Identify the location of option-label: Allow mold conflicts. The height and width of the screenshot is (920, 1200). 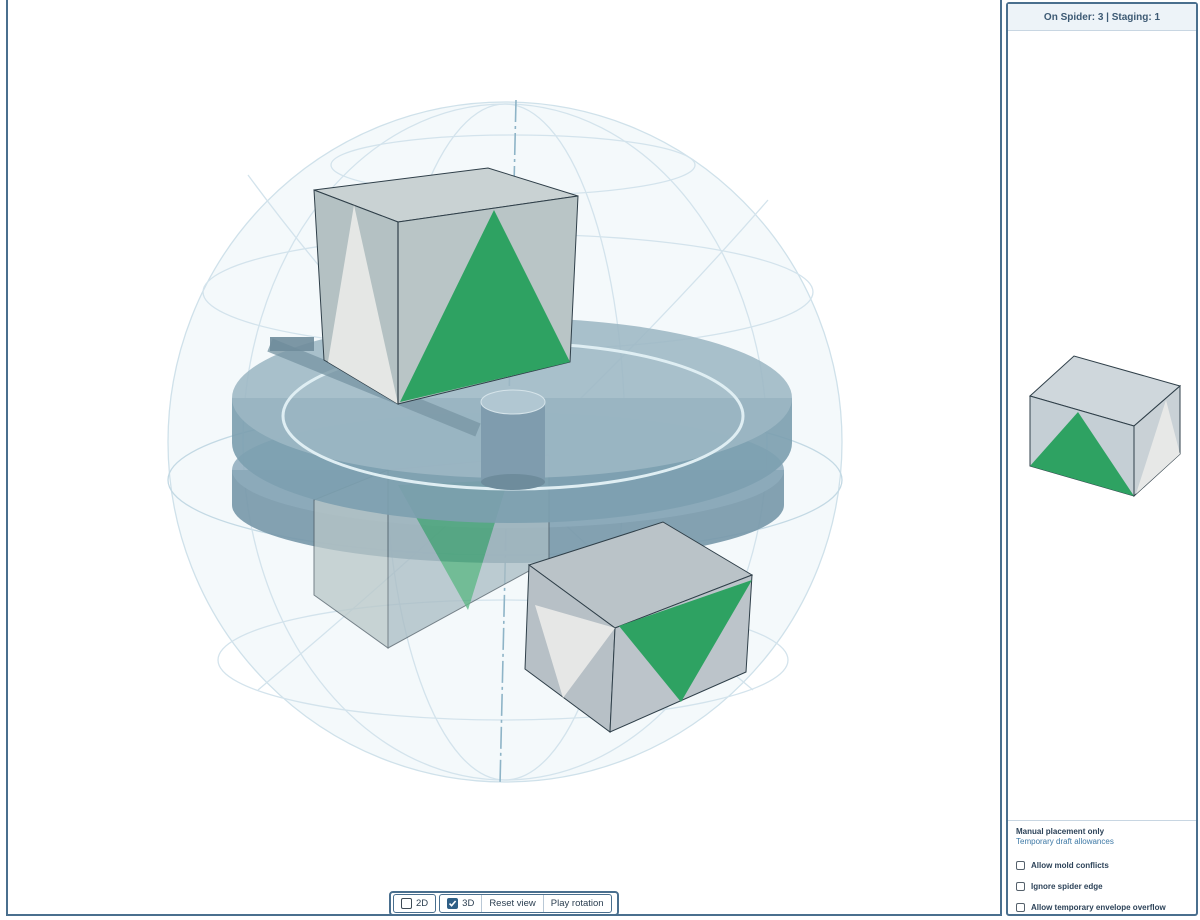
(1070, 865).